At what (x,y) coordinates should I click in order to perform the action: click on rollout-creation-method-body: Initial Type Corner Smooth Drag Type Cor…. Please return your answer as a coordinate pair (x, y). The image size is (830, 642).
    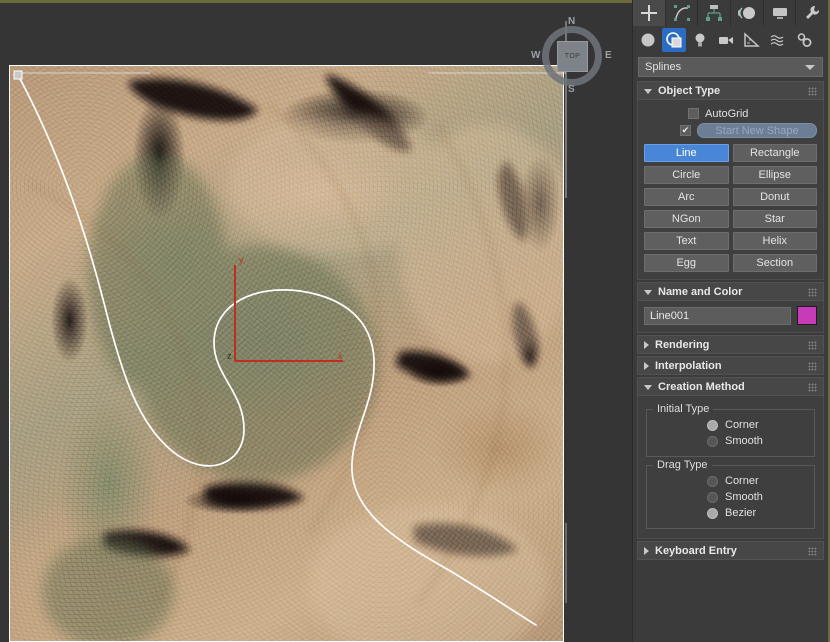
    Looking at the image, I should click on (730, 467).